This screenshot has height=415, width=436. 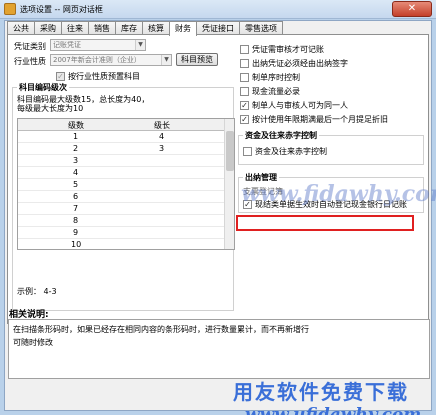 I want to click on option-voucher-audit-checkbox: 凭证需审核才可记账, so click(x=282, y=49).